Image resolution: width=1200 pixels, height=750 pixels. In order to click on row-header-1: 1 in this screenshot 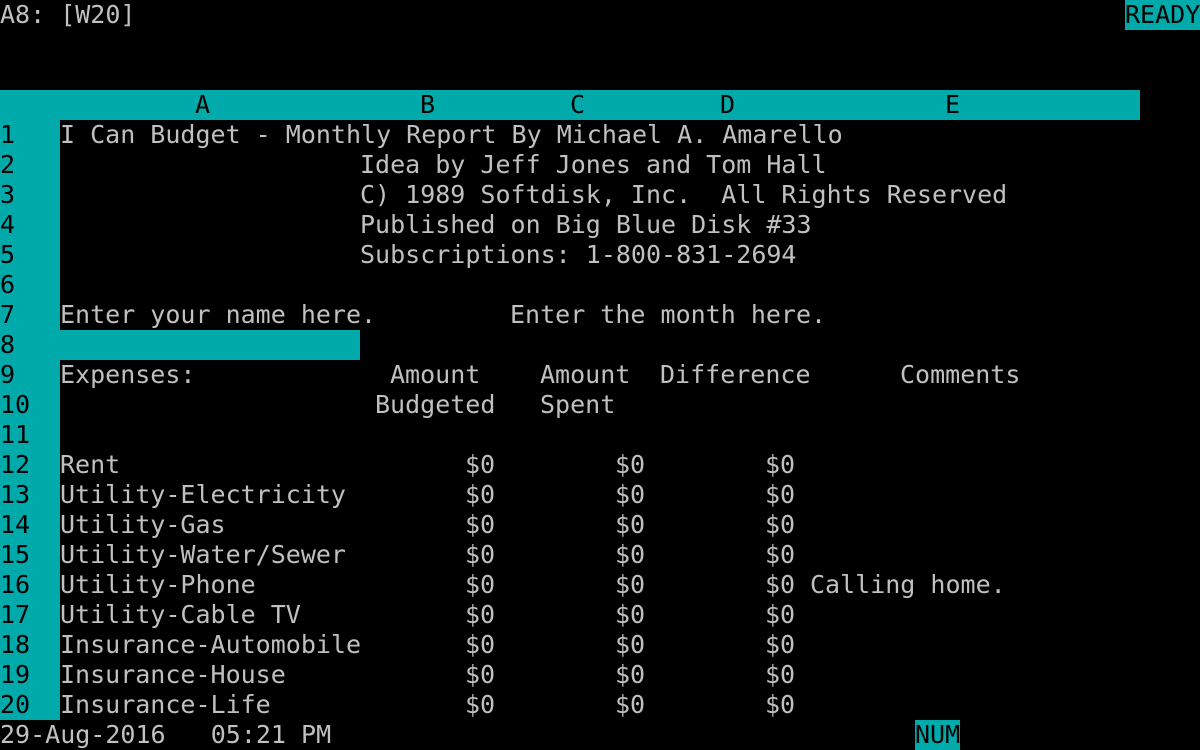, I will do `click(30, 135)`.